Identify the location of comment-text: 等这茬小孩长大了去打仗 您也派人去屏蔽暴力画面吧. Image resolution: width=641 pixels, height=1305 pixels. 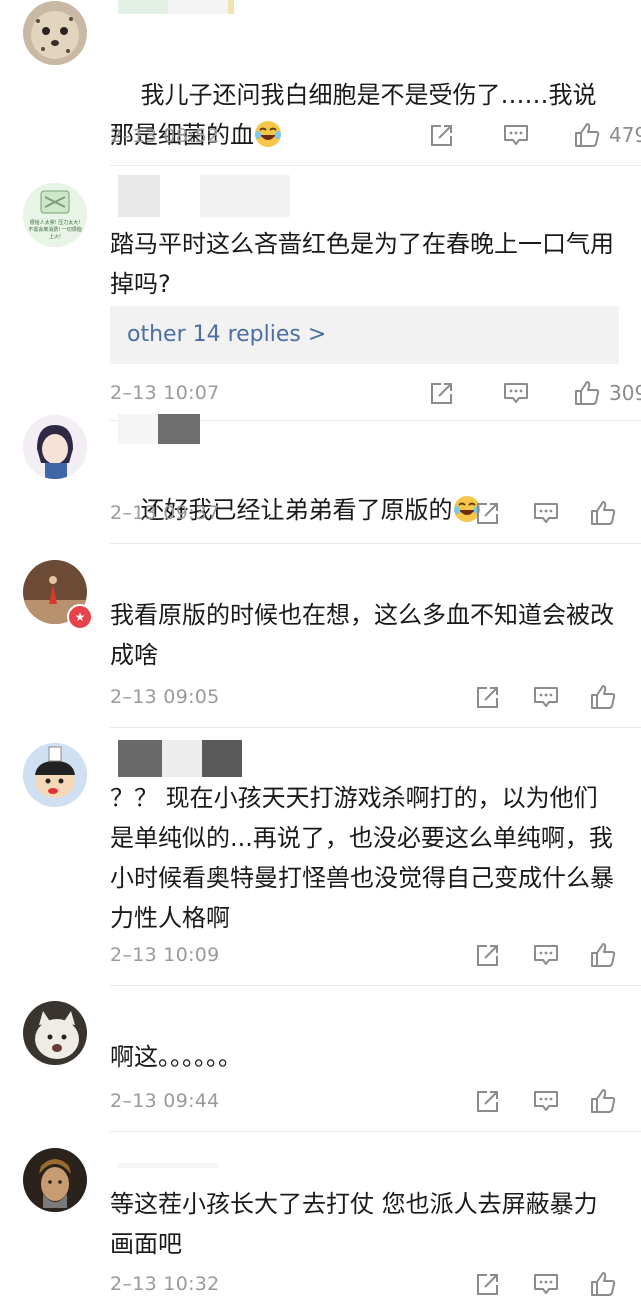
(354, 1224).